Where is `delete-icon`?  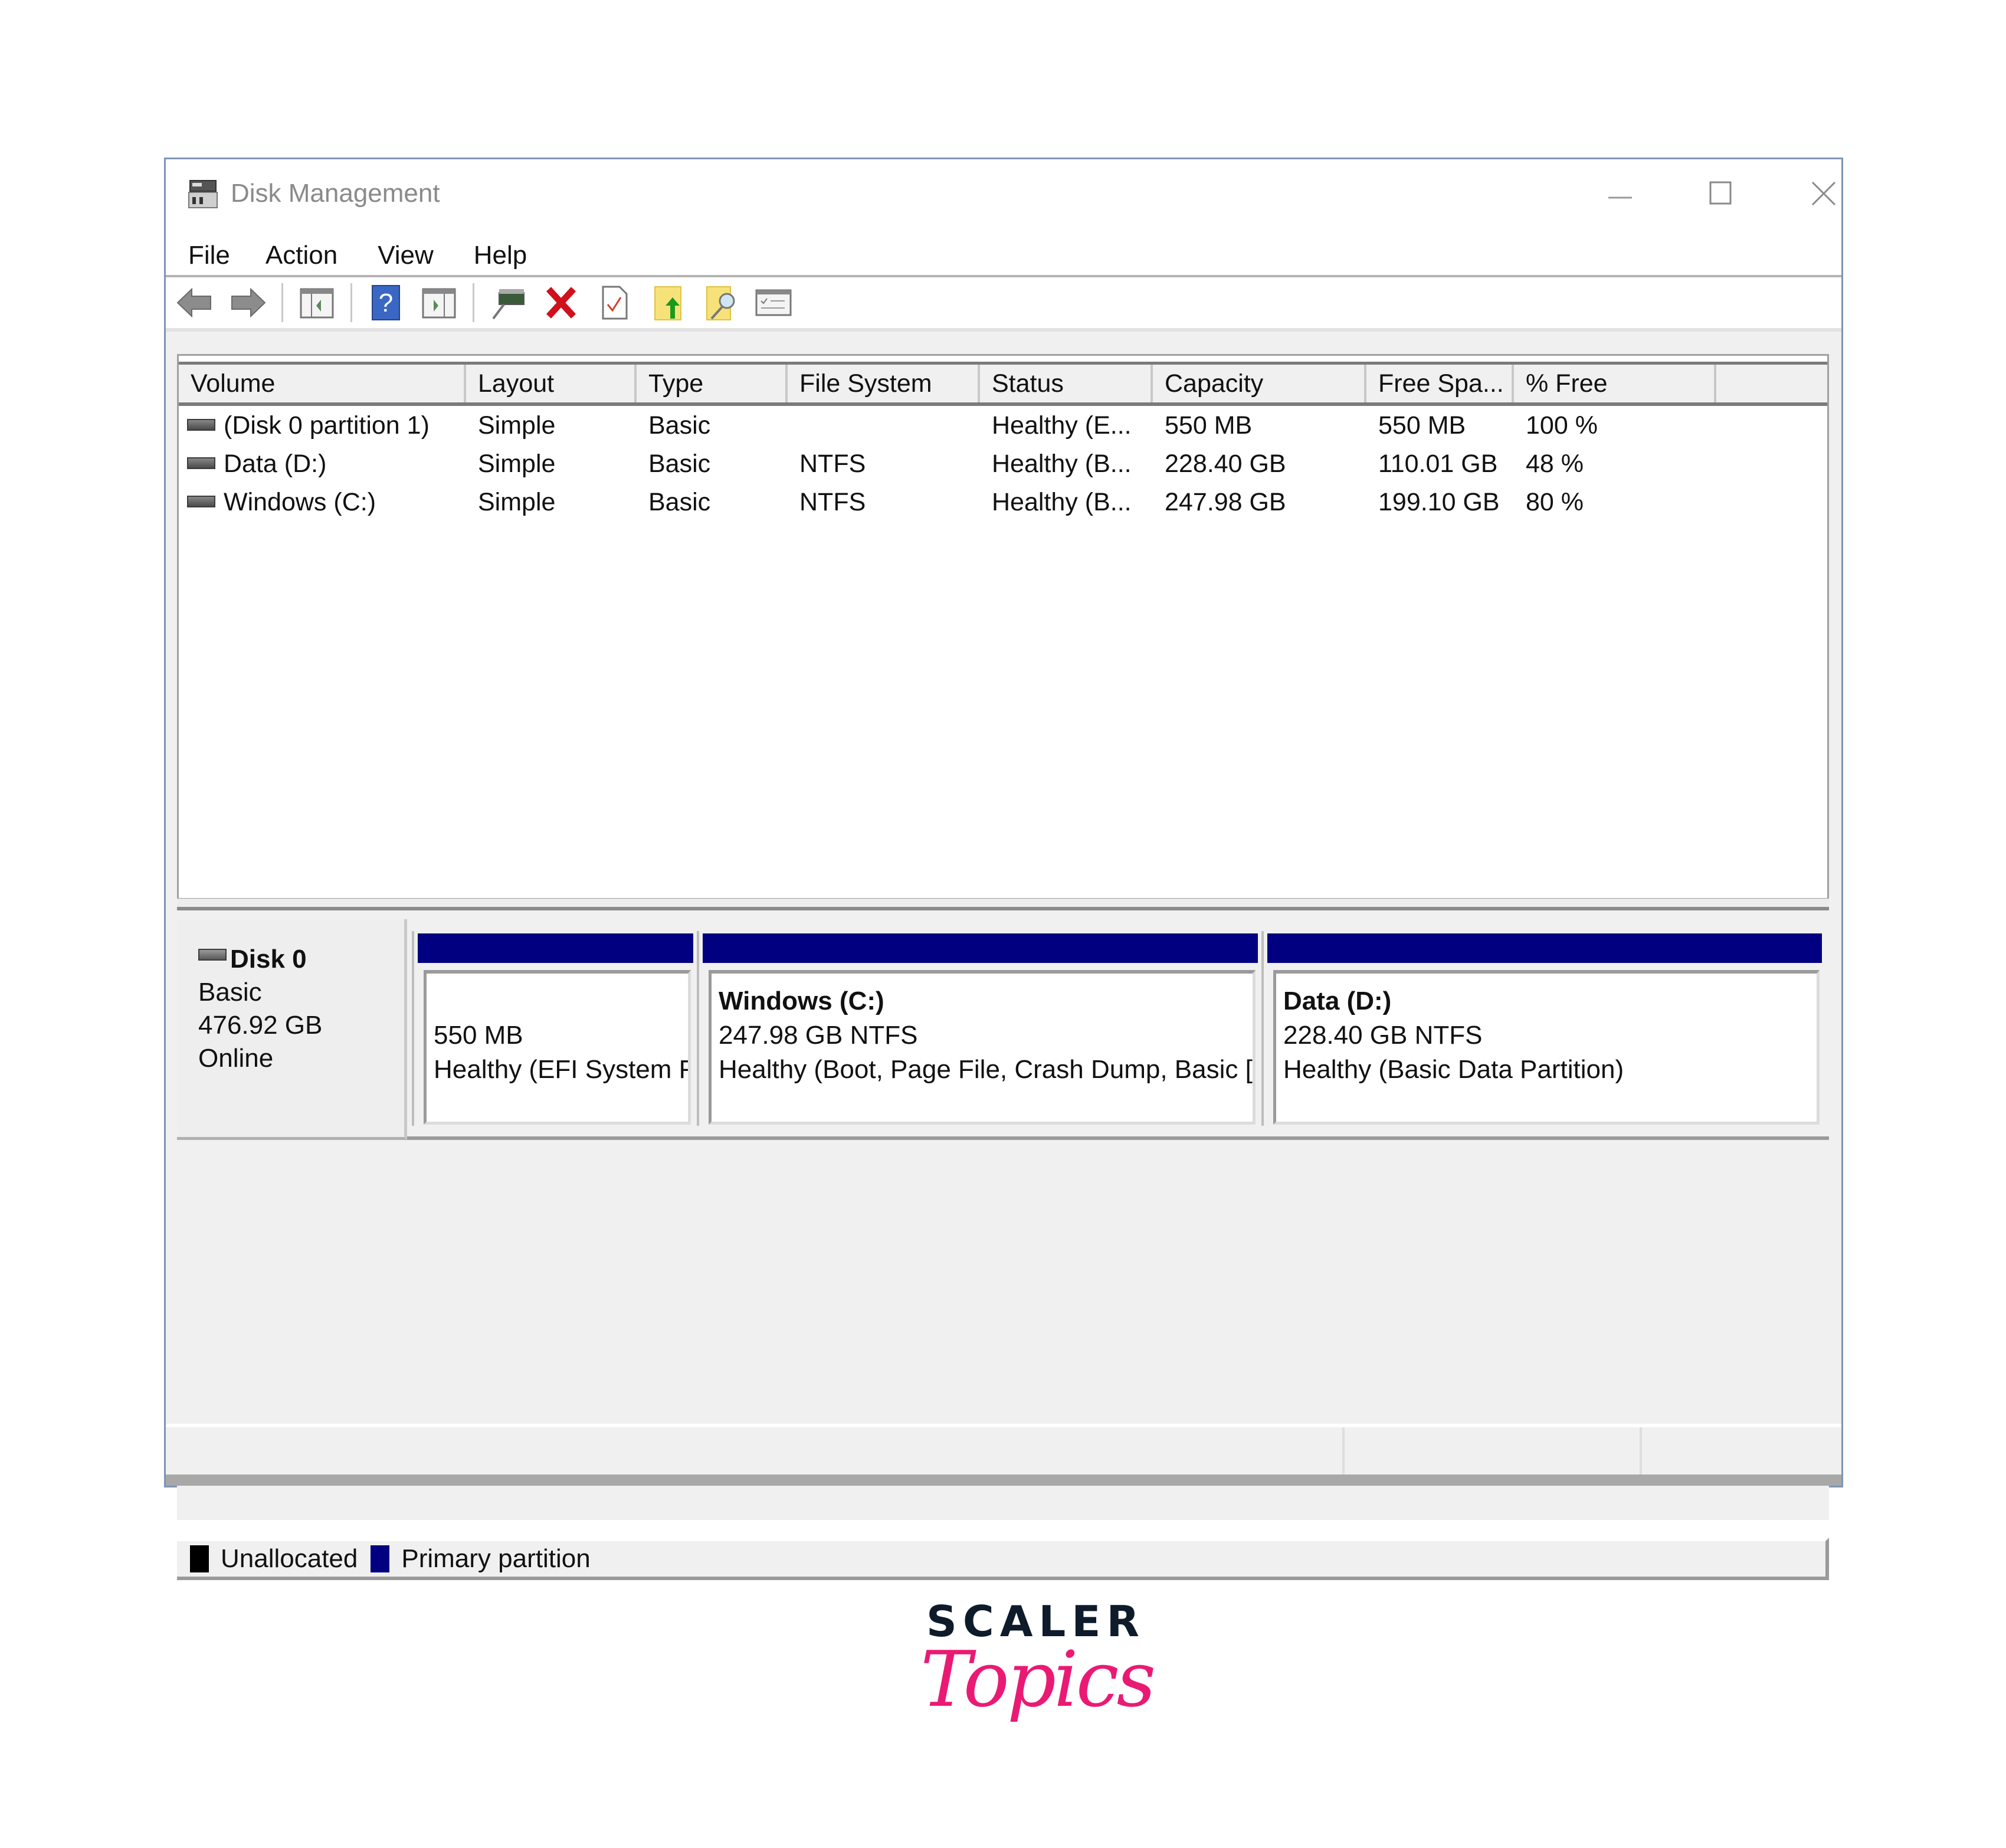 delete-icon is located at coordinates (561, 303).